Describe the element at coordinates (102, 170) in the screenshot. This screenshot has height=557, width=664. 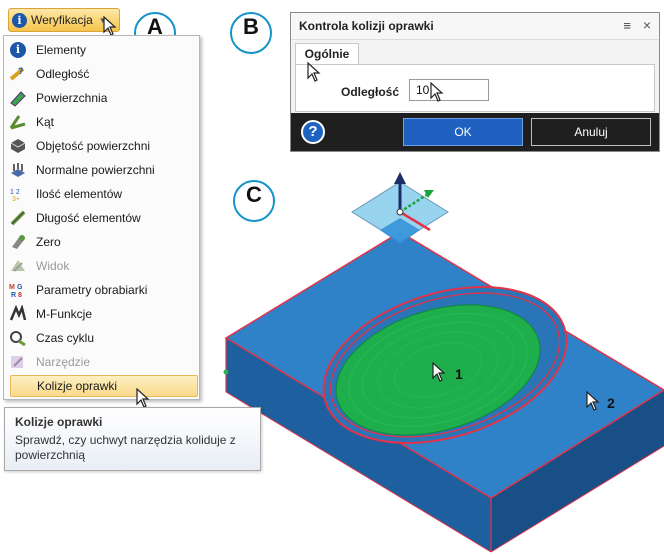
I see `menu-item-normalne: Normalne powierzchni` at that location.